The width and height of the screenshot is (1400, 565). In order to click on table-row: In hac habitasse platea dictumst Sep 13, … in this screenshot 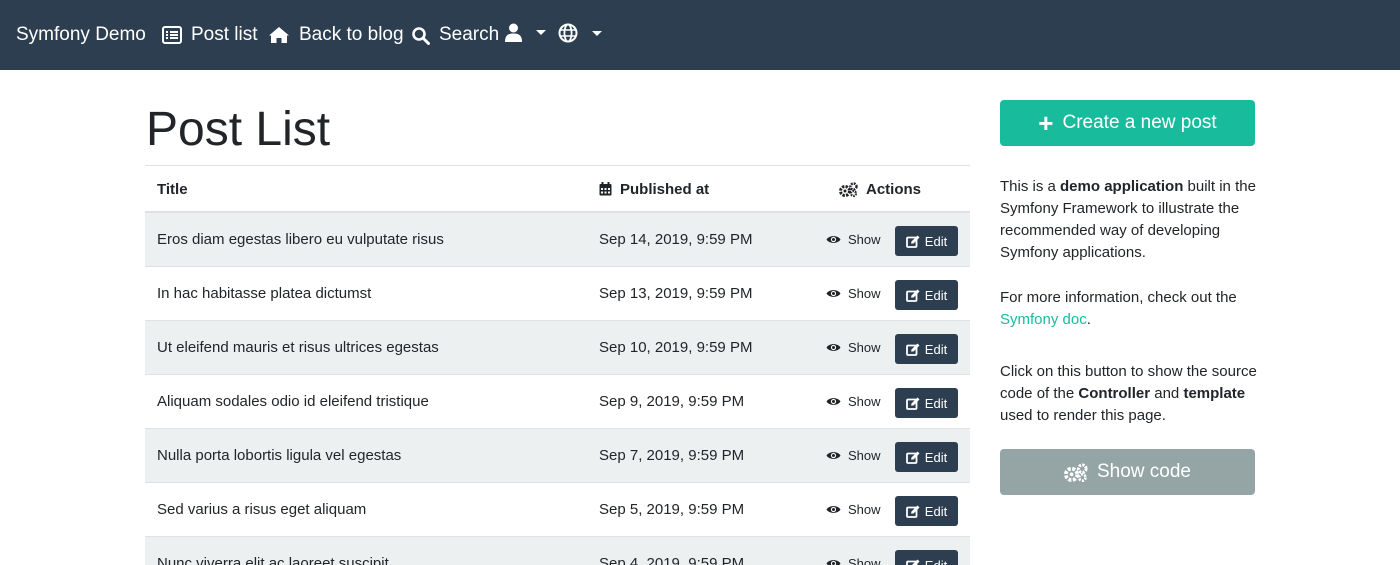, I will do `click(557, 294)`.